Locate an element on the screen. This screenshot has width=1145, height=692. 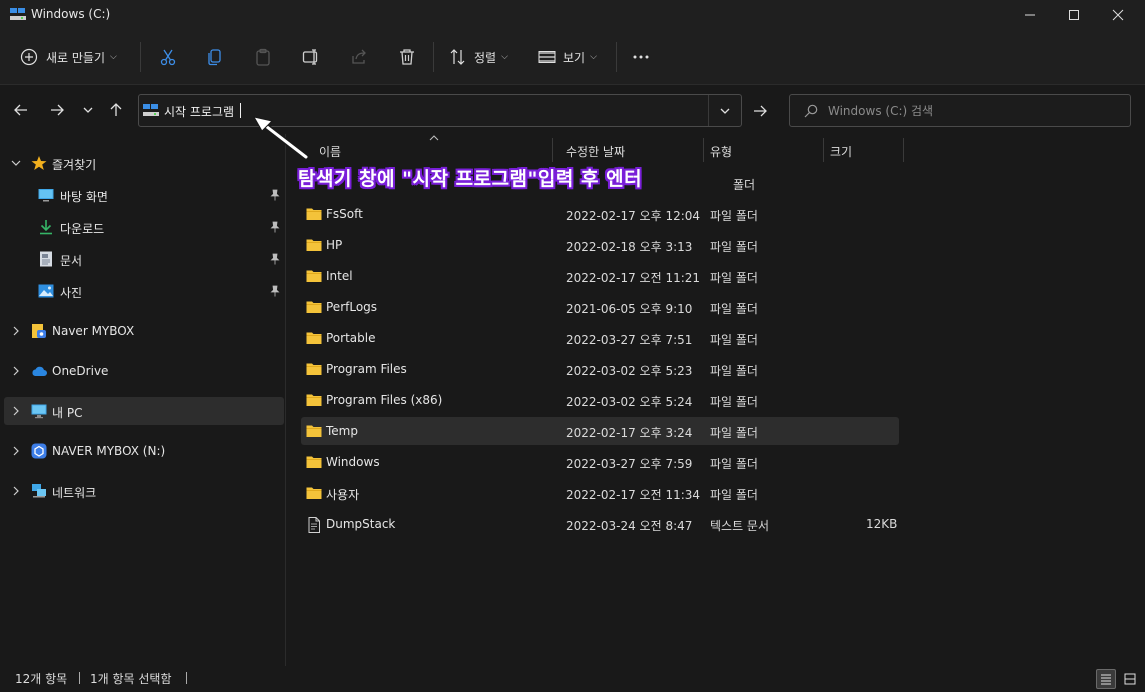
back-button is located at coordinates (21, 110).